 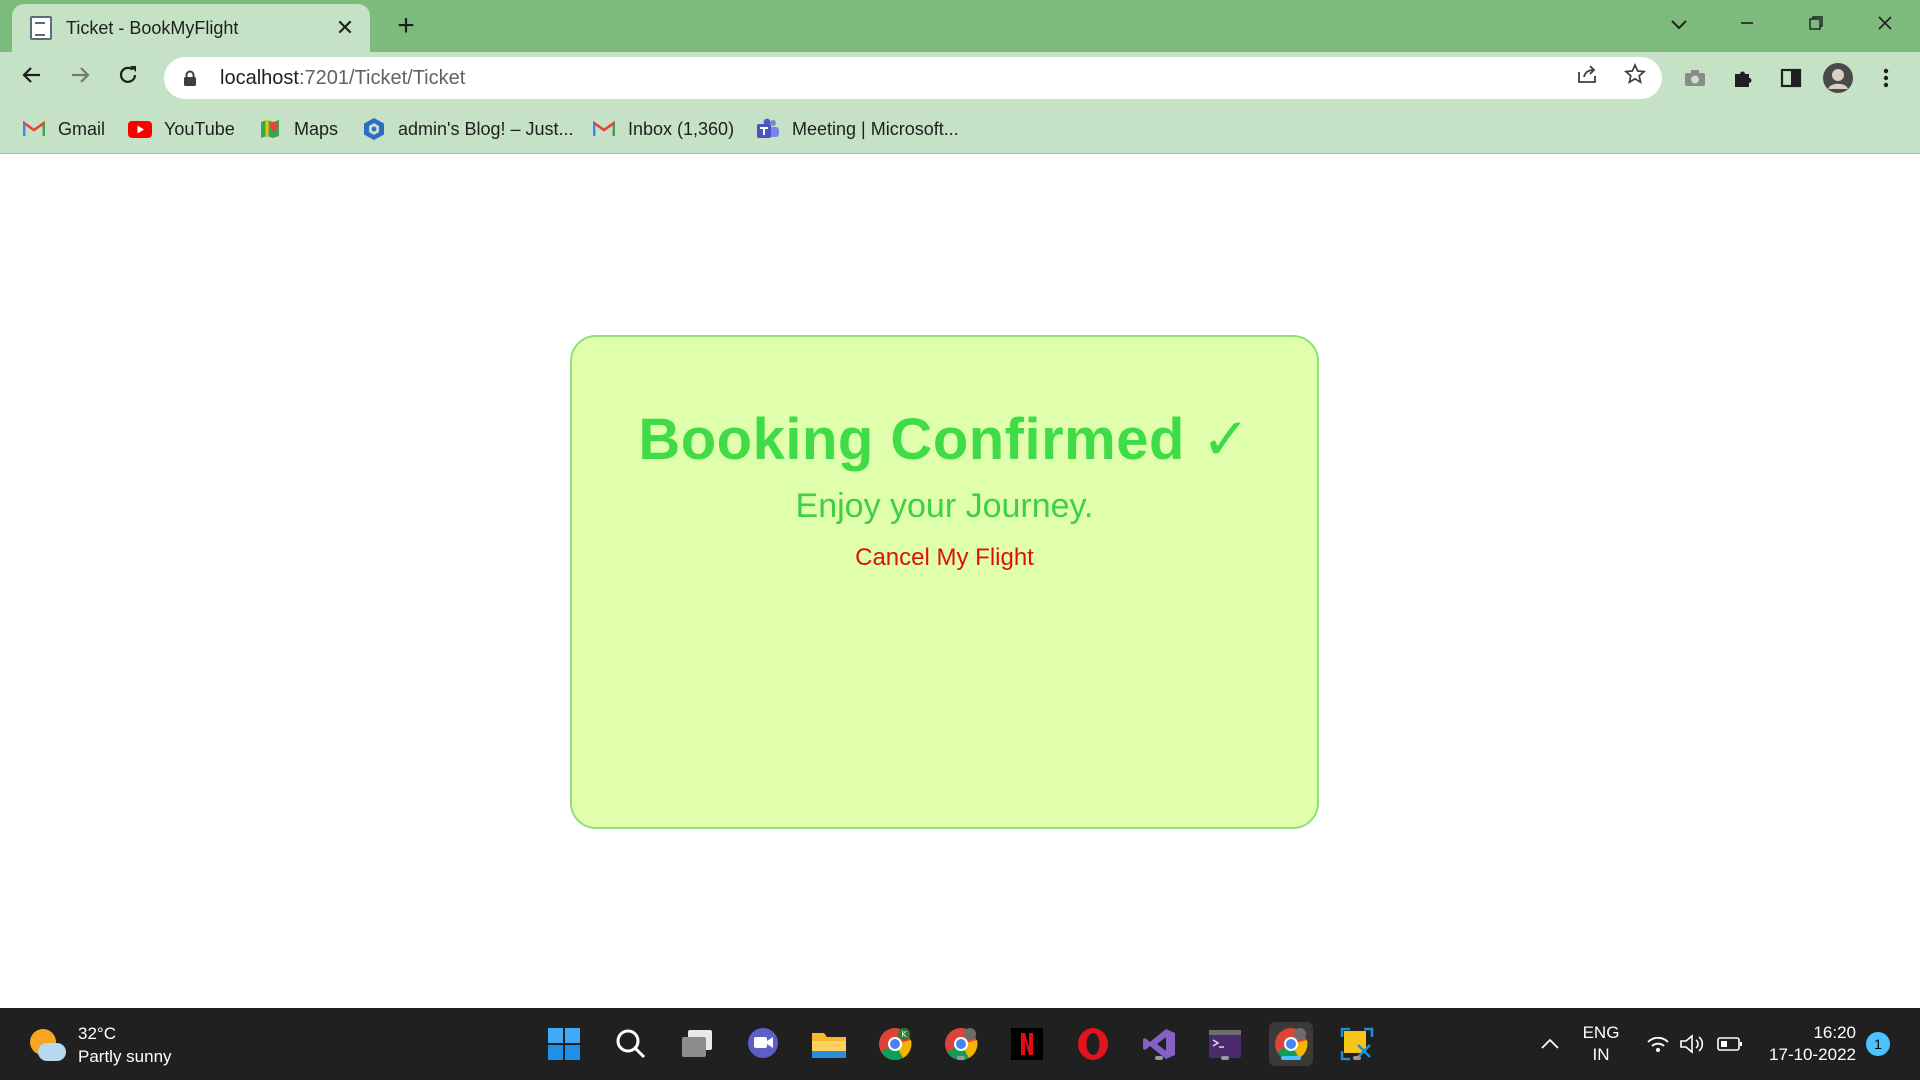 What do you see at coordinates (1730, 1044) in the screenshot?
I see `battery-icon` at bounding box center [1730, 1044].